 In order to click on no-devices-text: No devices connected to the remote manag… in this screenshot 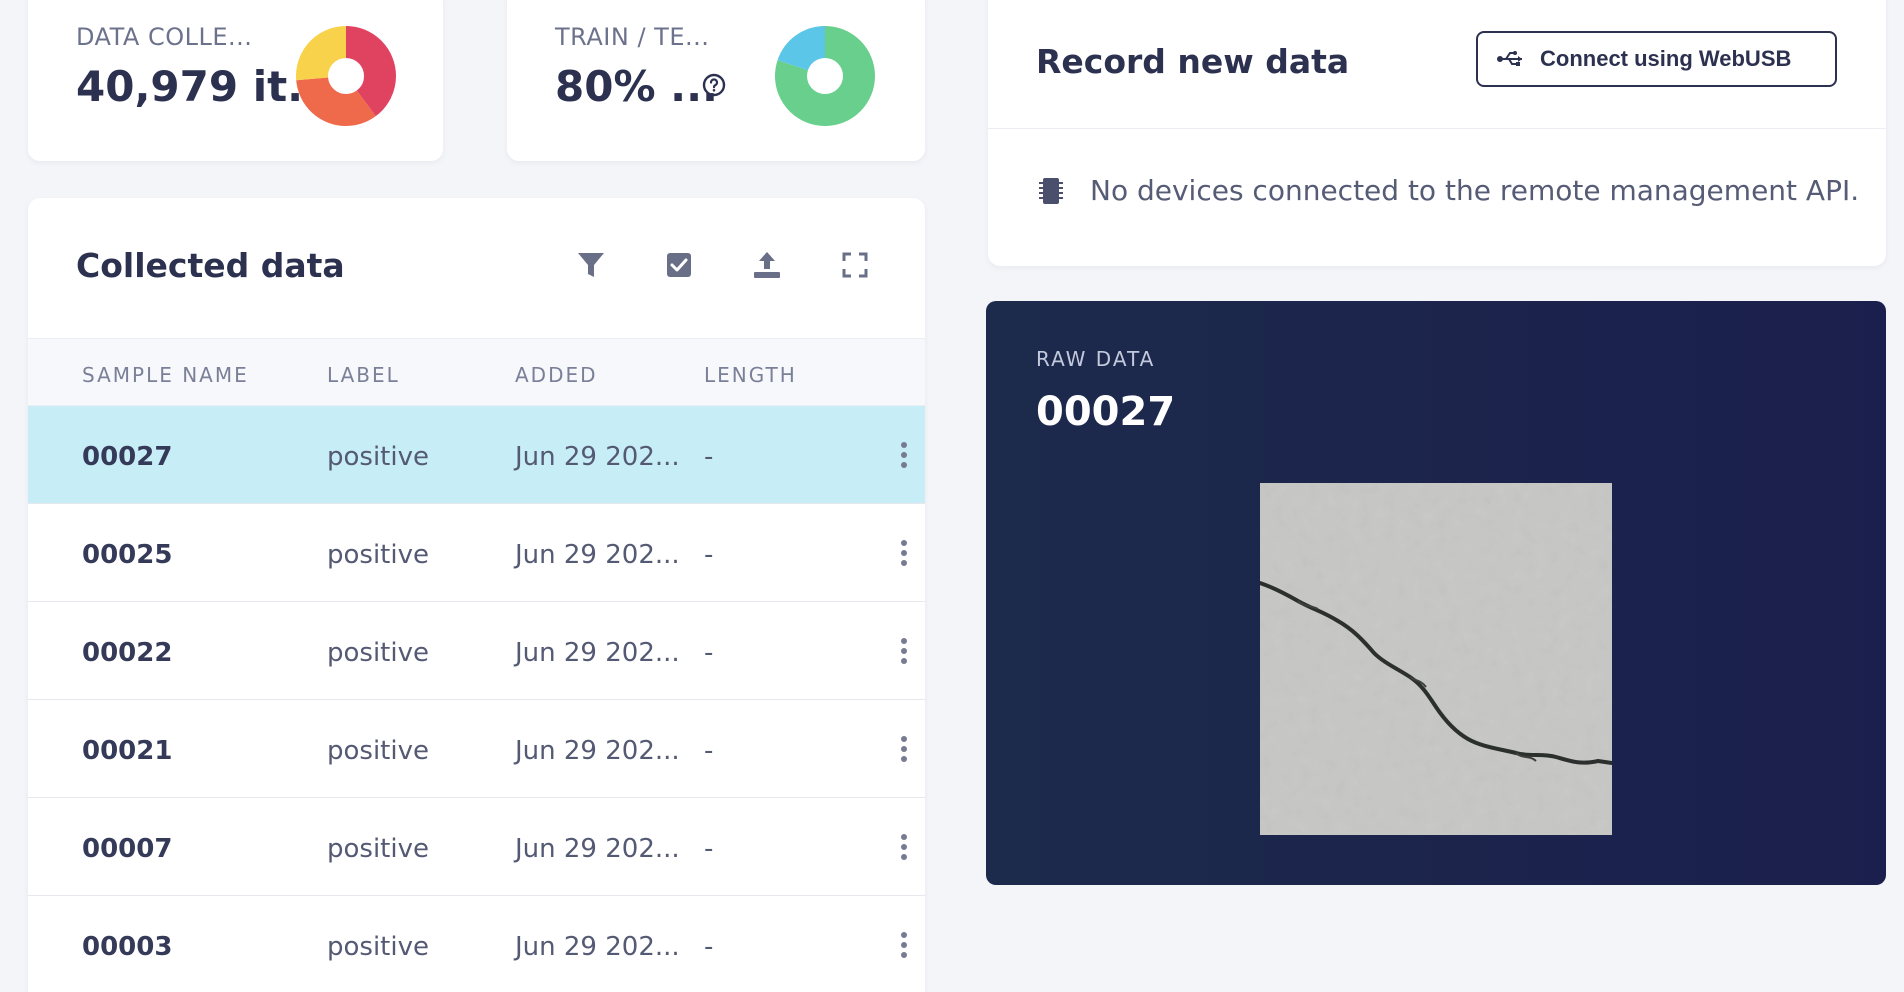, I will do `click(1475, 190)`.